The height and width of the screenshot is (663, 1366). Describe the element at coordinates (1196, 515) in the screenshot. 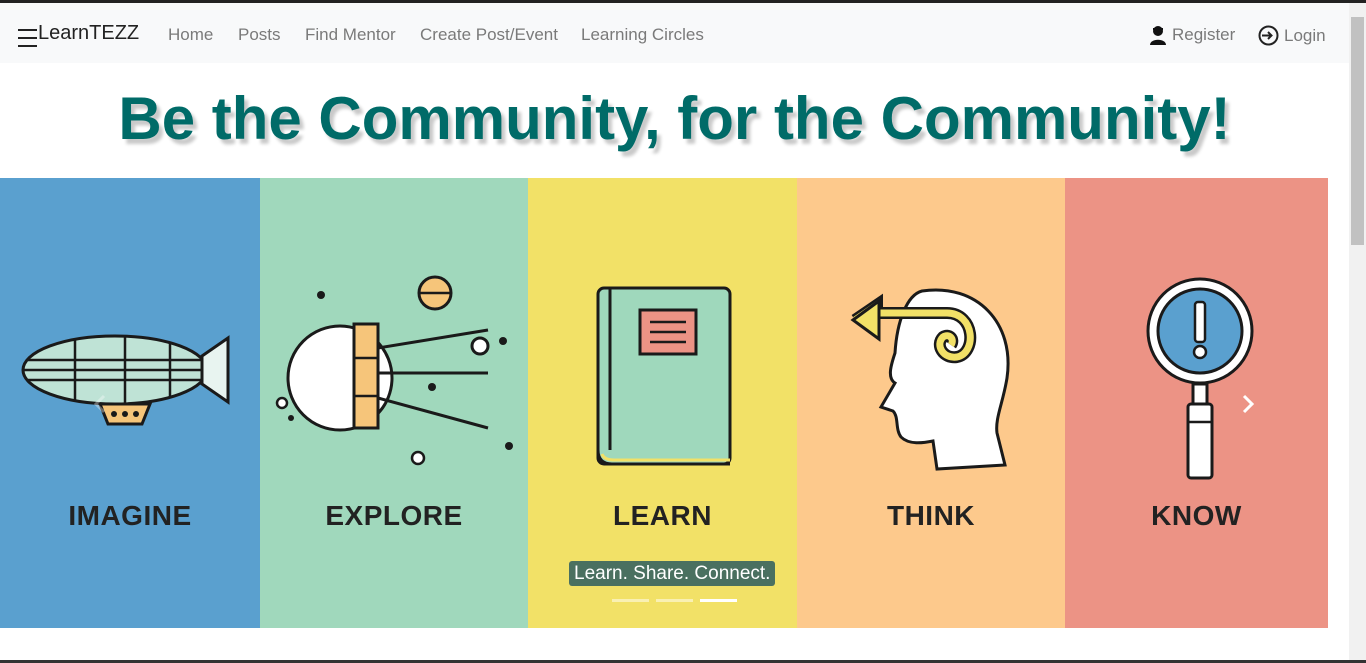

I see `panel-label-know: KNOW` at that location.